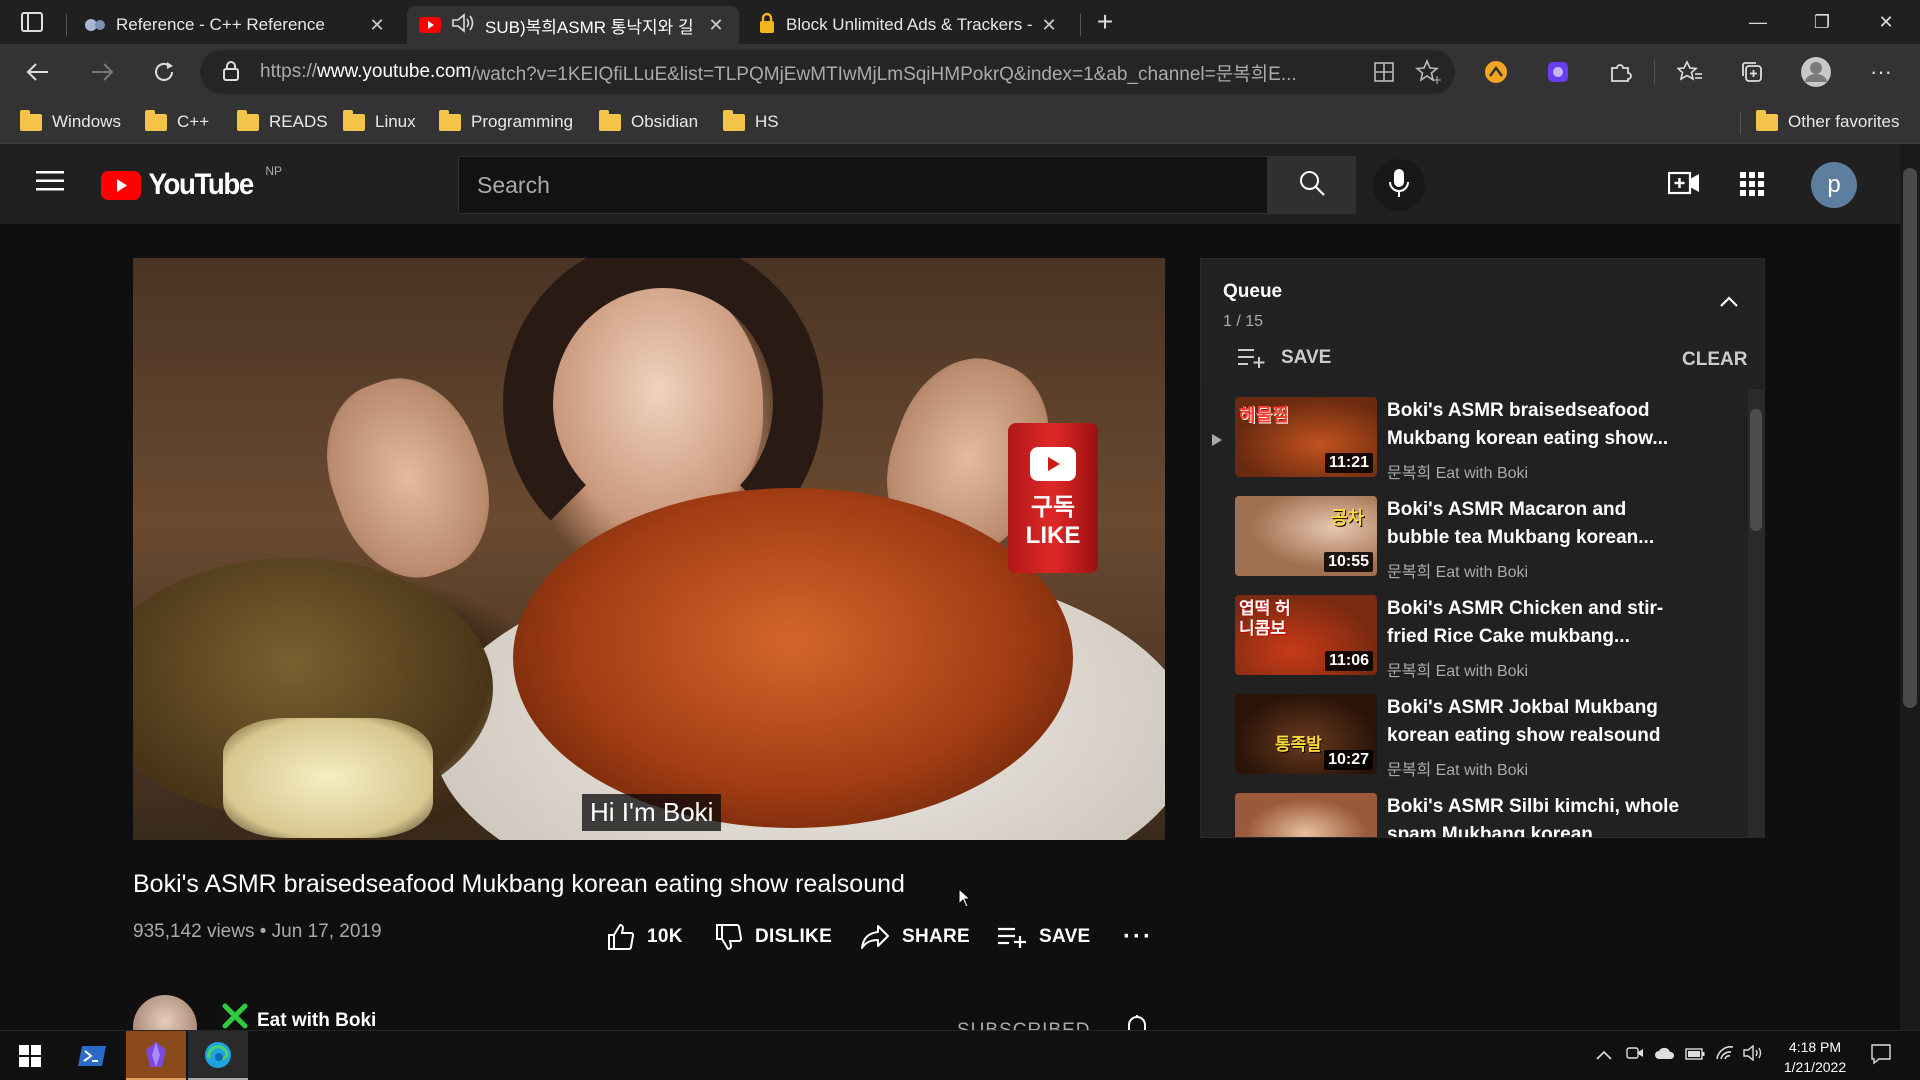 The image size is (1920, 1080). What do you see at coordinates (316, 1021) in the screenshot?
I see `channel-name: Eat with Boki` at bounding box center [316, 1021].